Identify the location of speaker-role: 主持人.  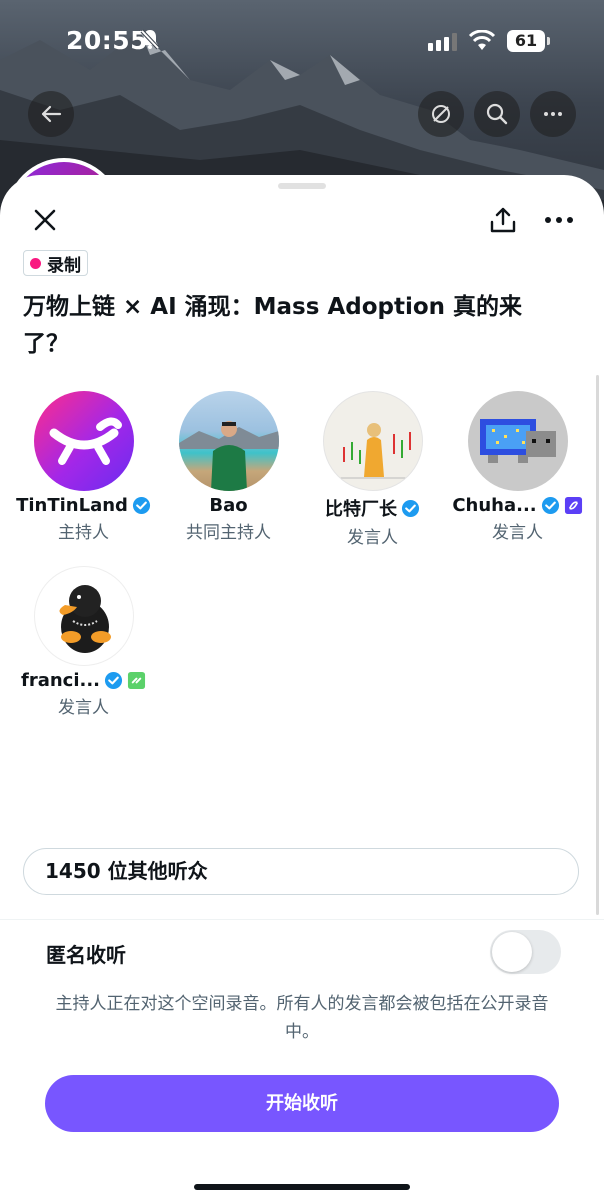
(83, 533).